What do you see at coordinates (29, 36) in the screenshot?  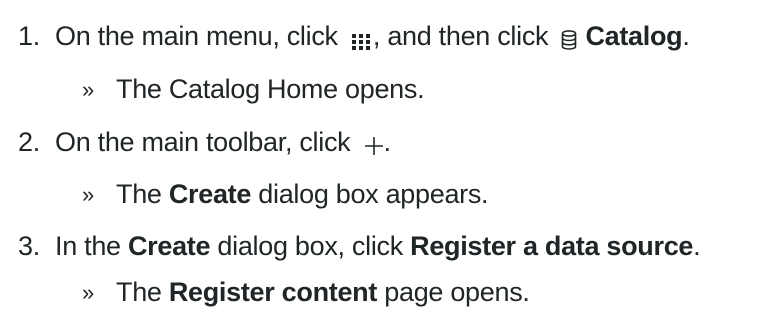 I see `step-number: 1.` at bounding box center [29, 36].